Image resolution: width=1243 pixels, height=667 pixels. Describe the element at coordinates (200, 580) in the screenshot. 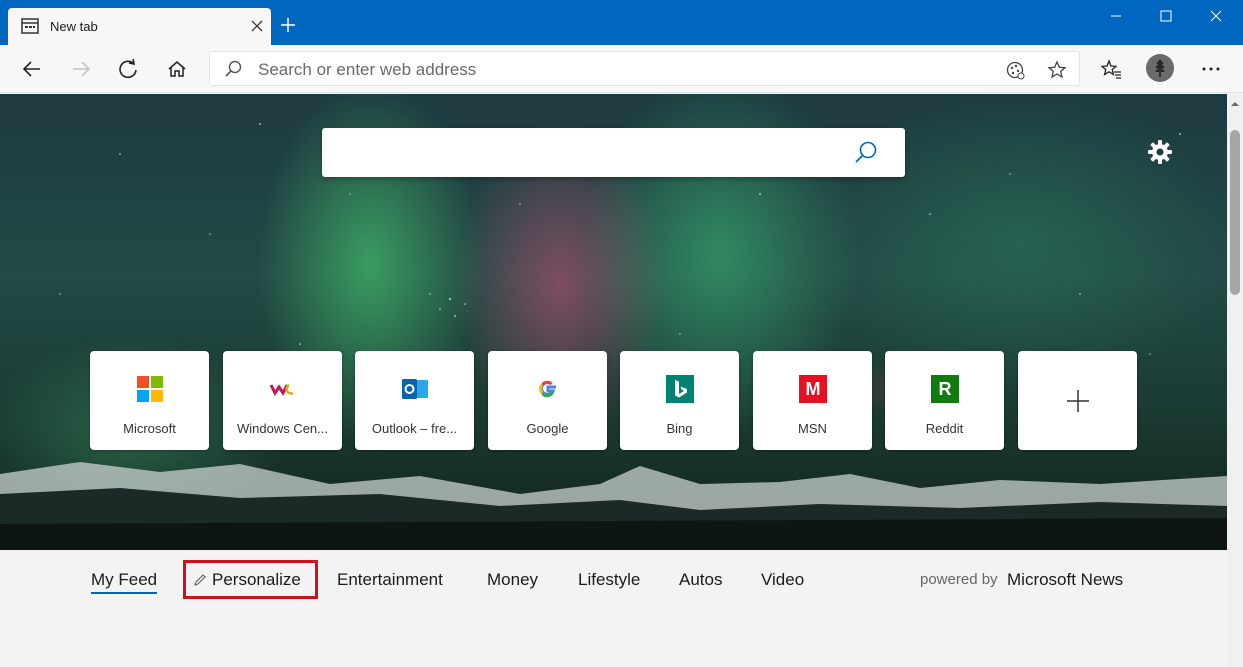

I see `pencil-icon` at that location.